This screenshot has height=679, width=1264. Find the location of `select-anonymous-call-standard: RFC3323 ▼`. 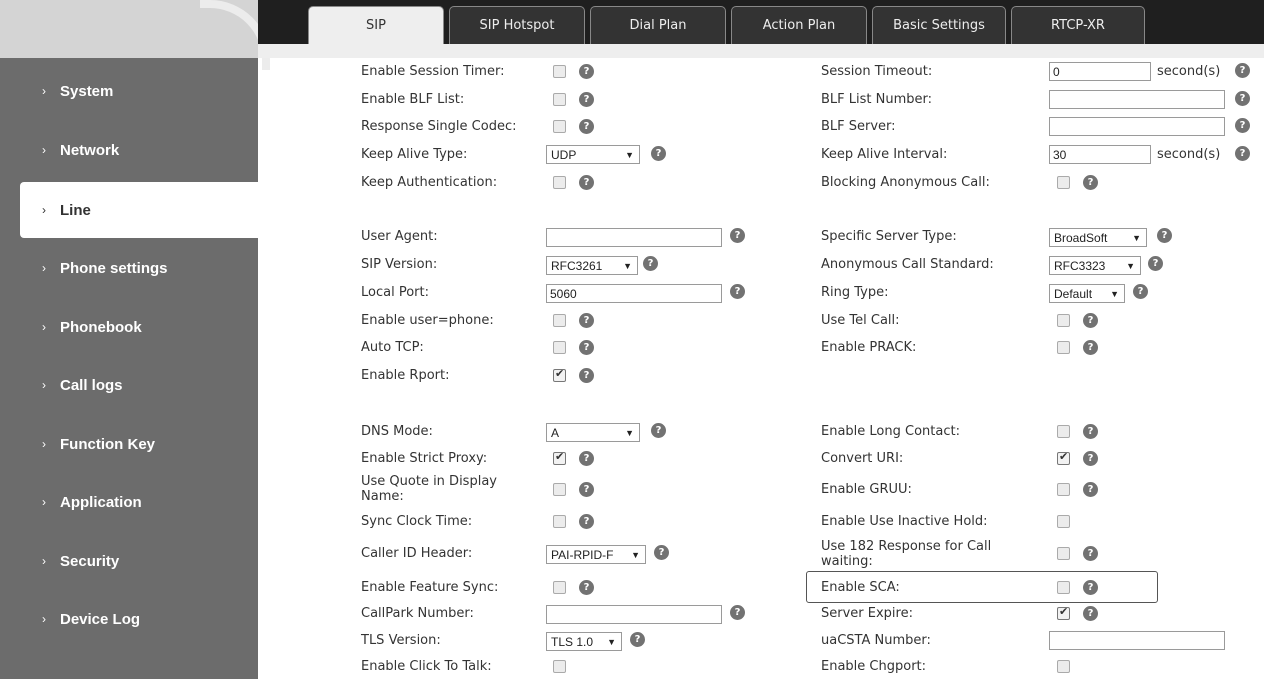

select-anonymous-call-standard: RFC3323 ▼ is located at coordinates (1095, 265).